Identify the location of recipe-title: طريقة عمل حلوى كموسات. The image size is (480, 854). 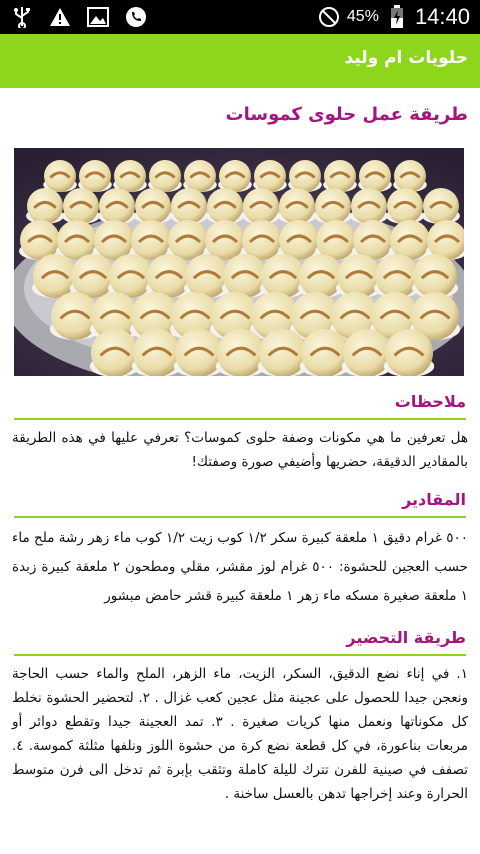
(346, 114).